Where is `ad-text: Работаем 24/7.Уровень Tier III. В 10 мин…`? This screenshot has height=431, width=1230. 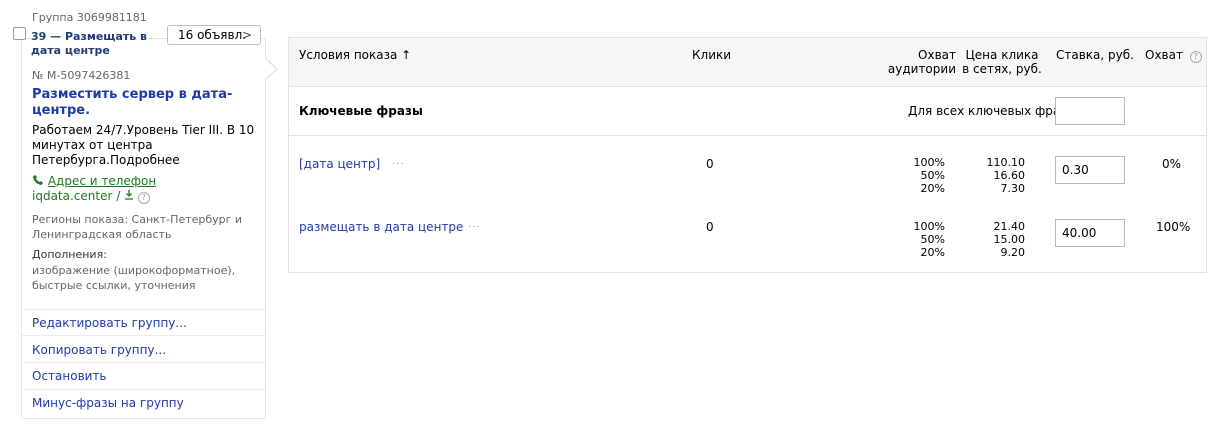 ad-text: Работаем 24/7.Уровень Tier III. В 10 мин… is located at coordinates (143, 145).